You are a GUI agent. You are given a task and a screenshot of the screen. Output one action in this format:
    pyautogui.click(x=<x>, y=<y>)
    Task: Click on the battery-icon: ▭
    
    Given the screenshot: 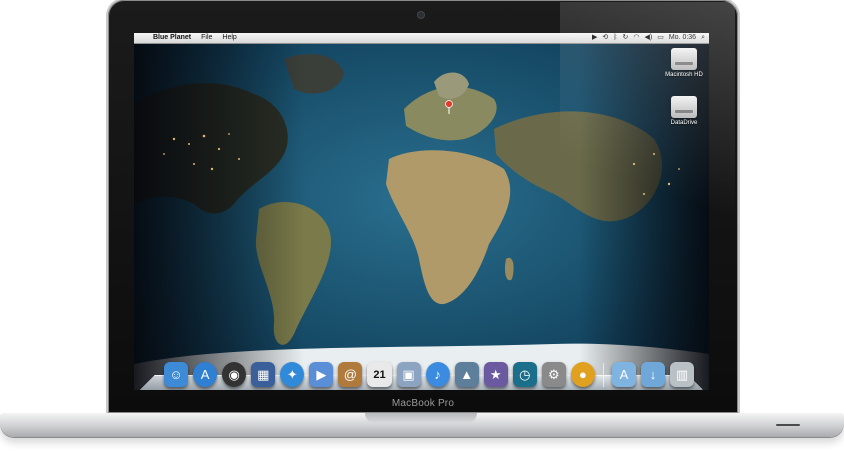 What is the action you would take?
    pyautogui.click(x=660, y=38)
    